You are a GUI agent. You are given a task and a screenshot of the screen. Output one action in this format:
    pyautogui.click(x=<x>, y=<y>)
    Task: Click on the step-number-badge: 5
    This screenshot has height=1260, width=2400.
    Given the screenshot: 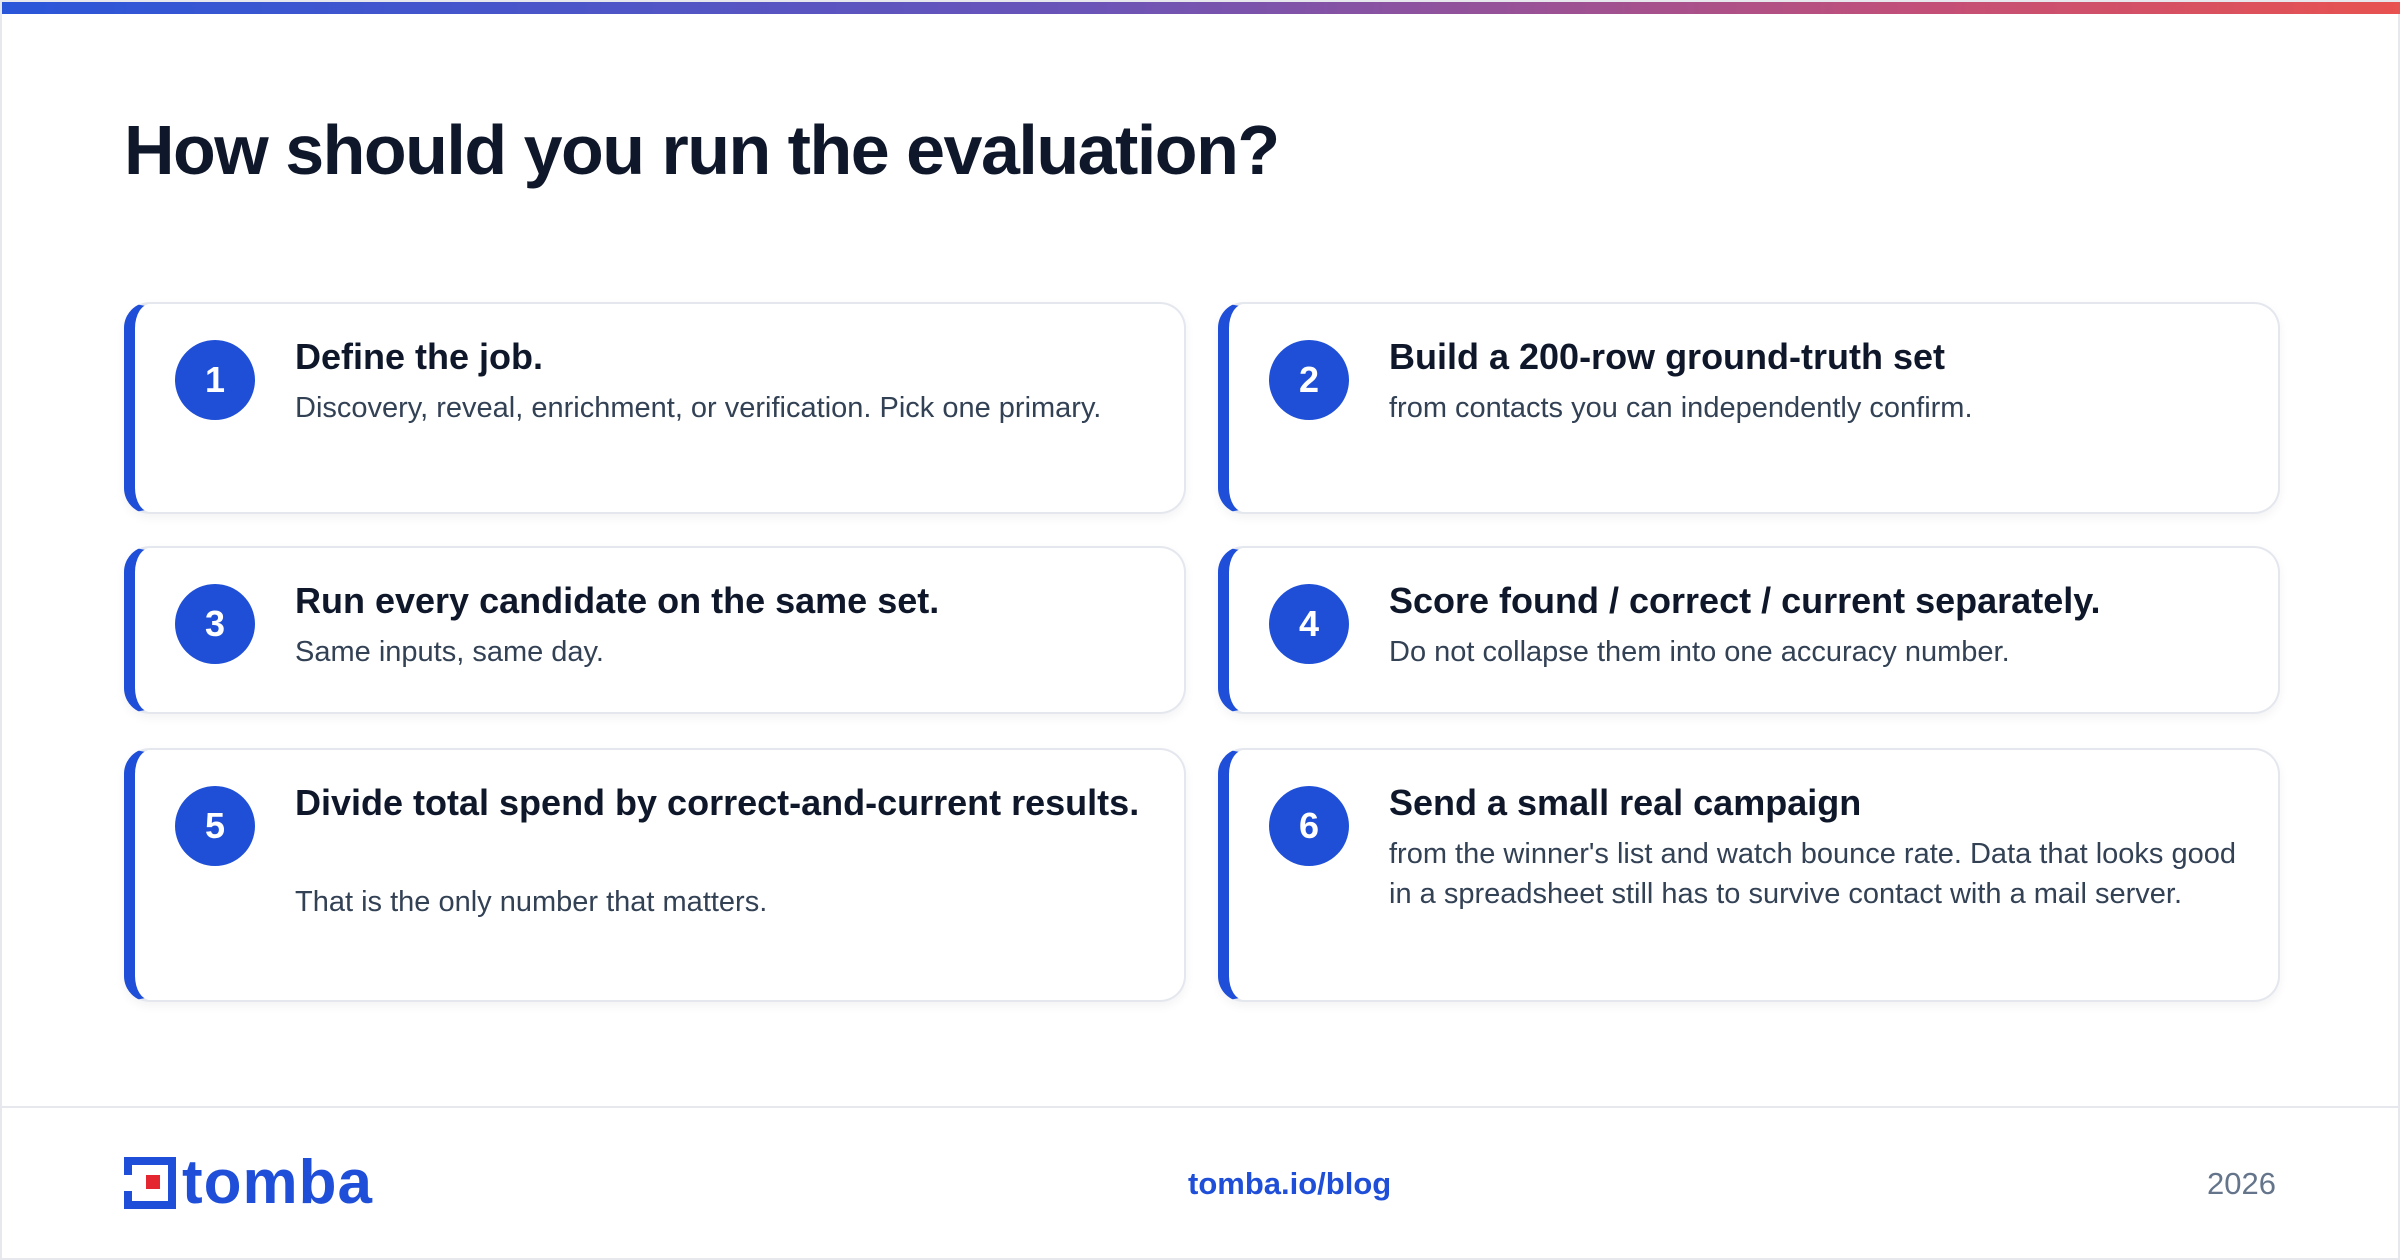 What is the action you would take?
    pyautogui.click(x=215, y=826)
    